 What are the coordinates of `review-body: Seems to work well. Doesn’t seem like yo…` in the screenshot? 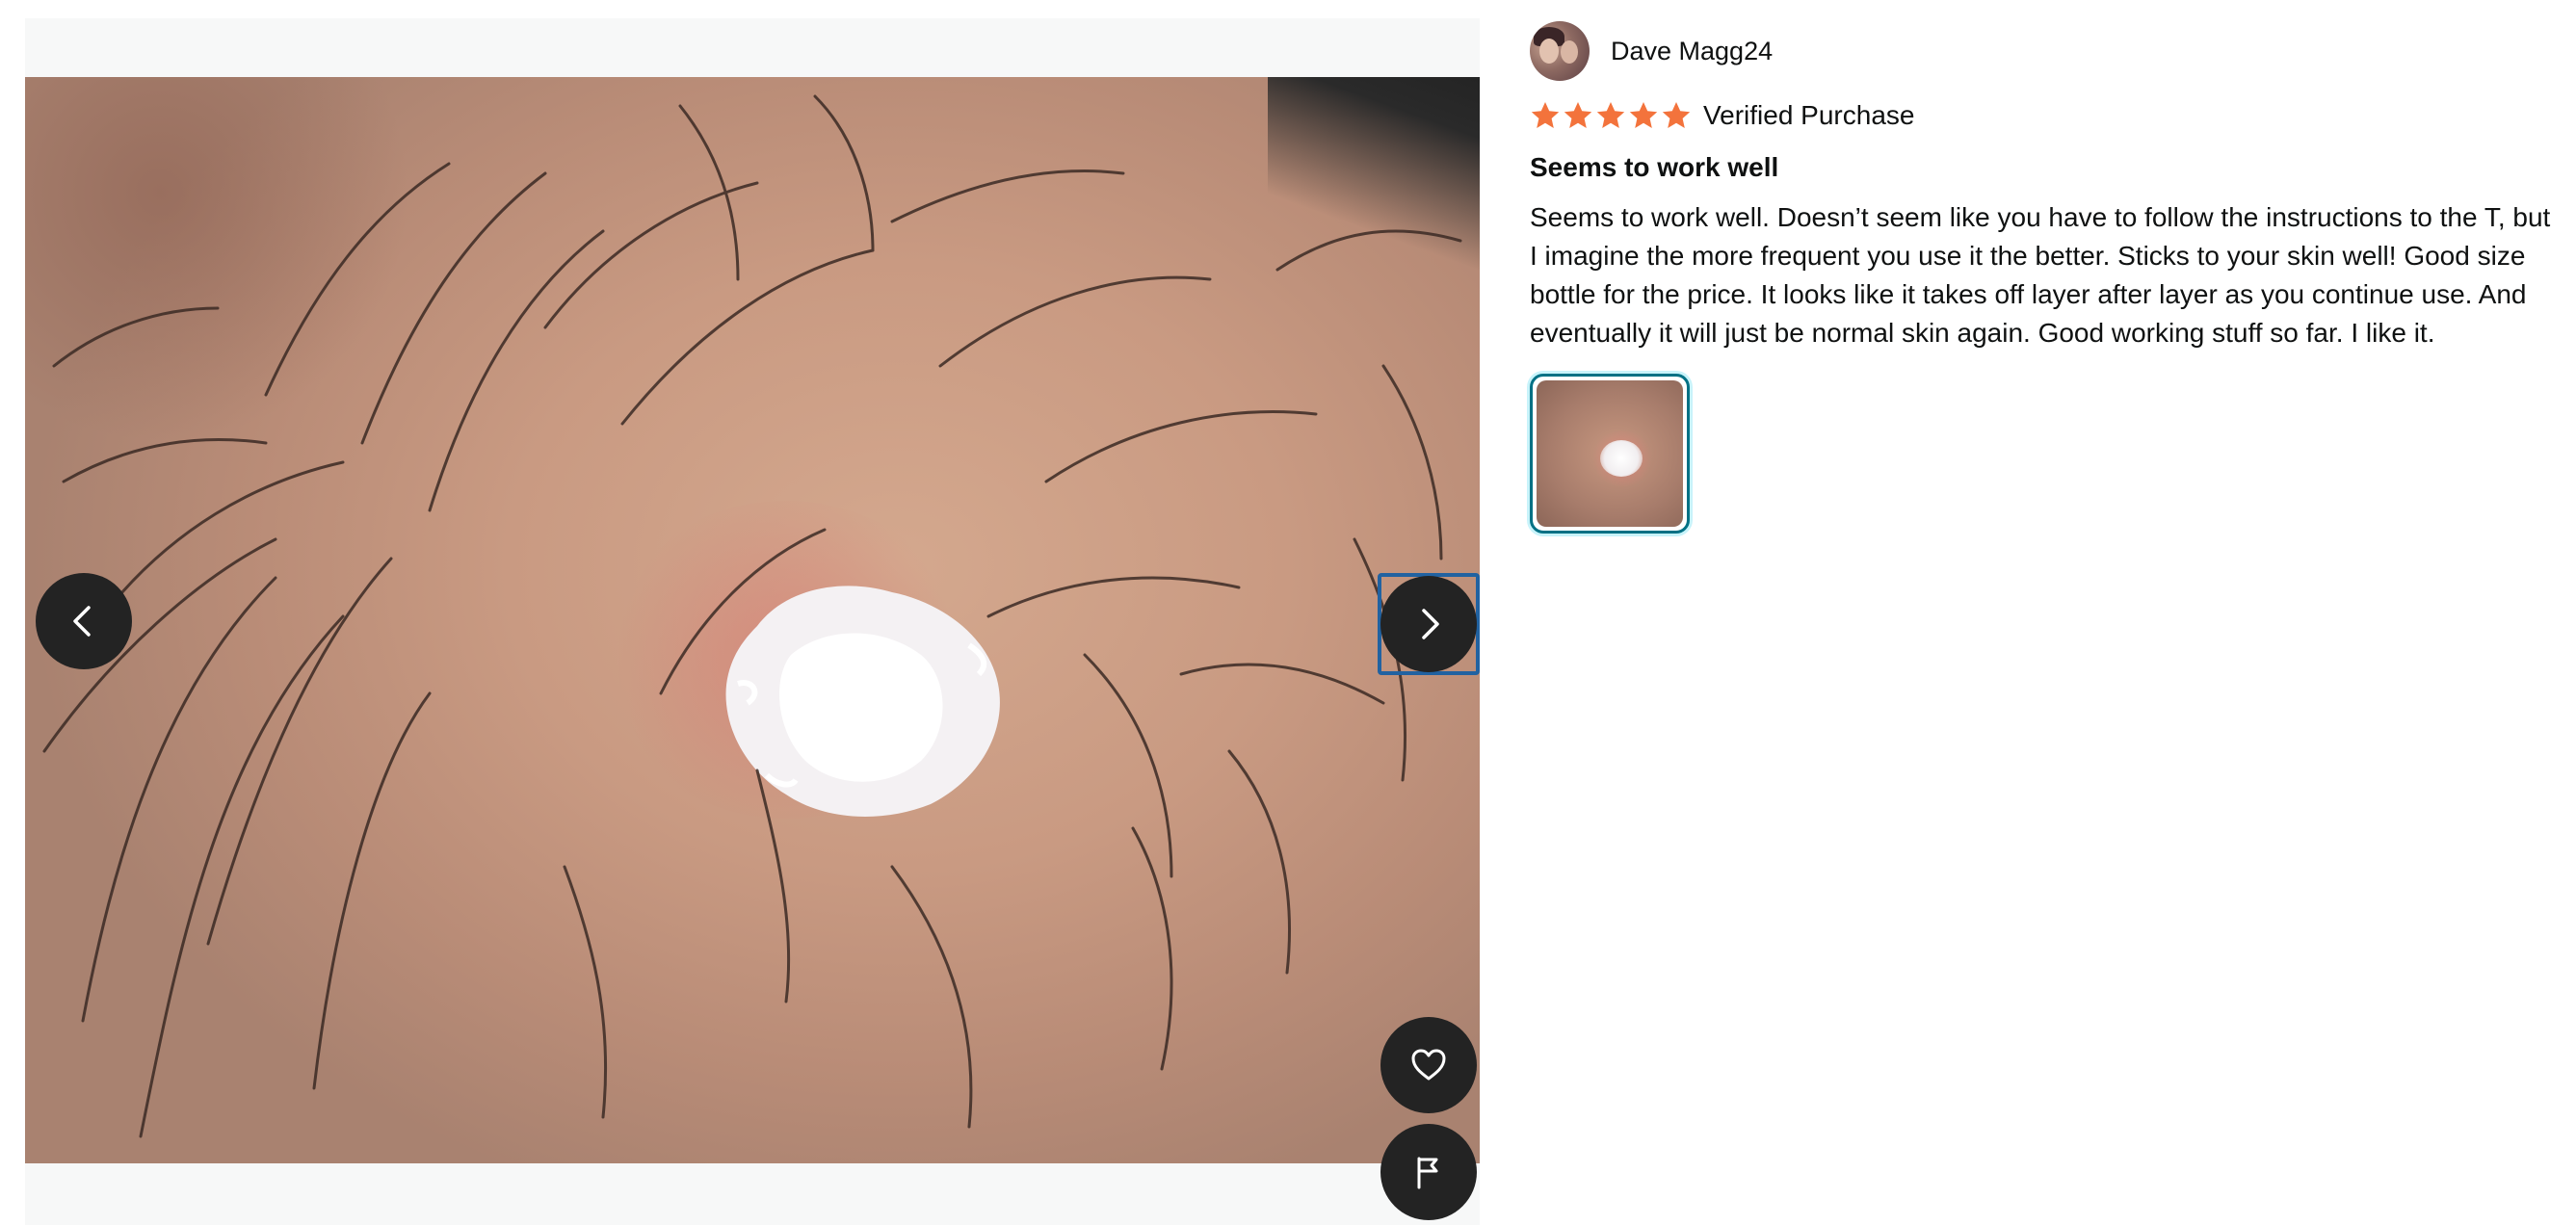 It's located at (2041, 275).